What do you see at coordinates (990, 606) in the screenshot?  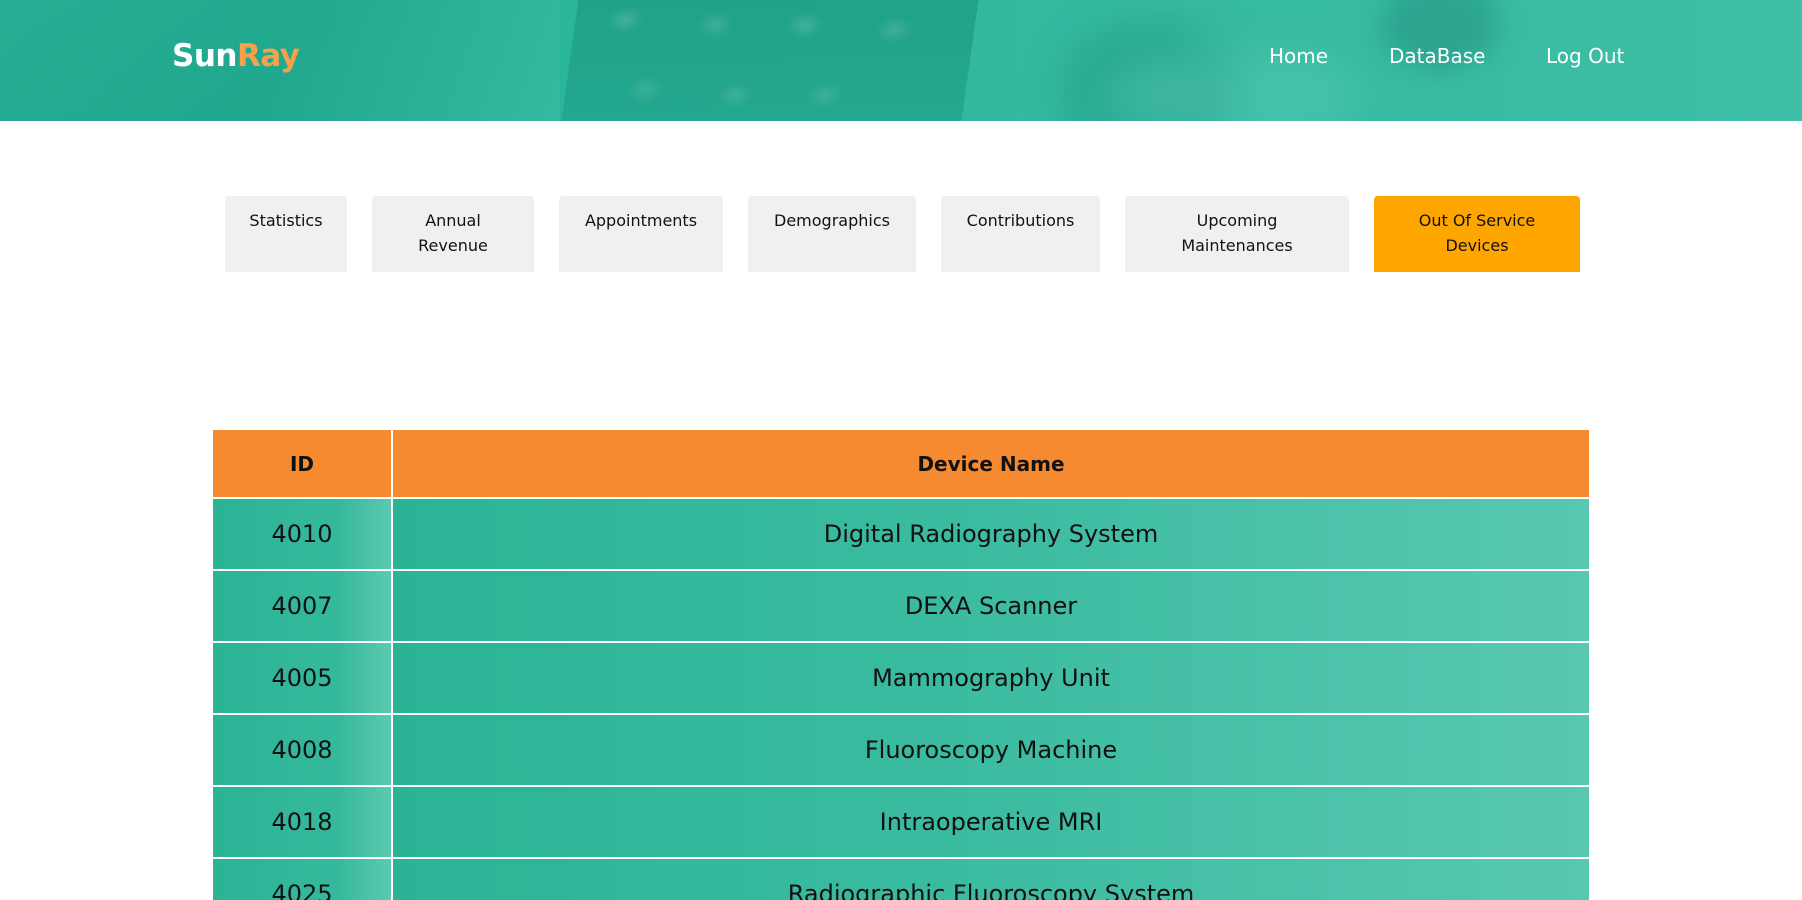 I see `device-name-cell: DEXA Scanner` at bounding box center [990, 606].